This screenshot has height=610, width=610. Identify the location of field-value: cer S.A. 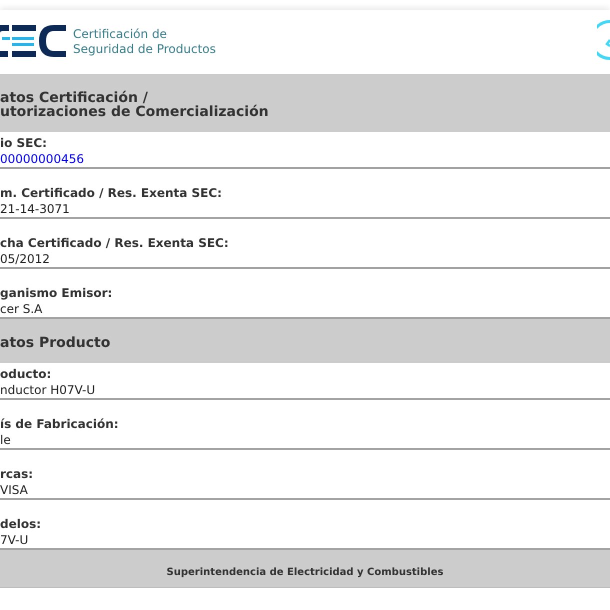
(21, 309).